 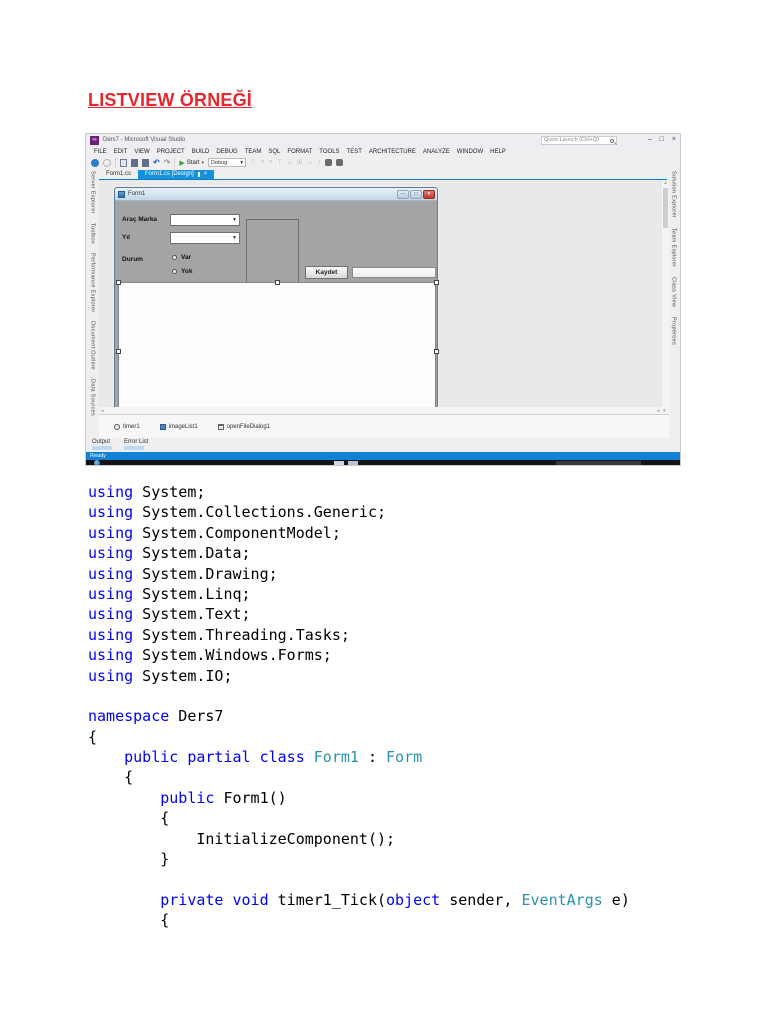 What do you see at coordinates (326, 272) in the screenshot?
I see `kaydet-button: Kaydet` at bounding box center [326, 272].